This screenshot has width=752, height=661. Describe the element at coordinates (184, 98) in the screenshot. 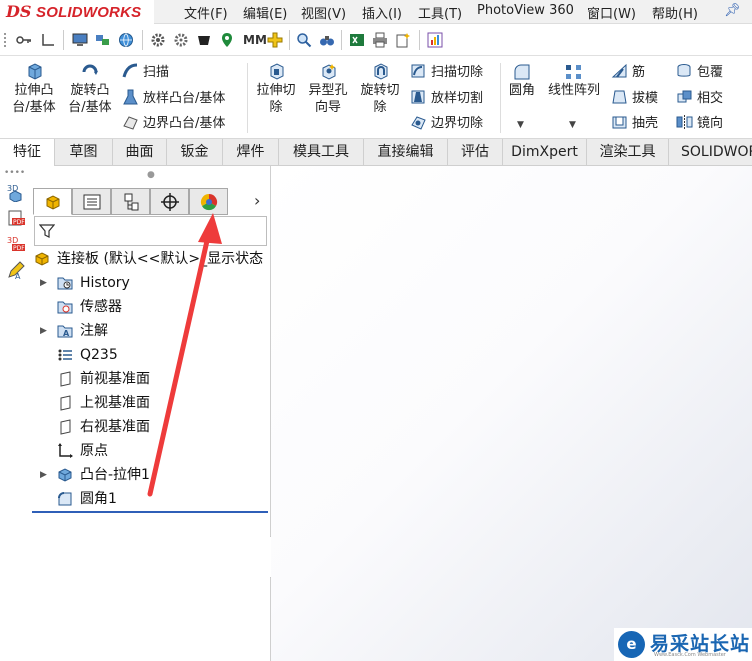

I see `loft-boss-label: 放样凸台/基体` at that location.